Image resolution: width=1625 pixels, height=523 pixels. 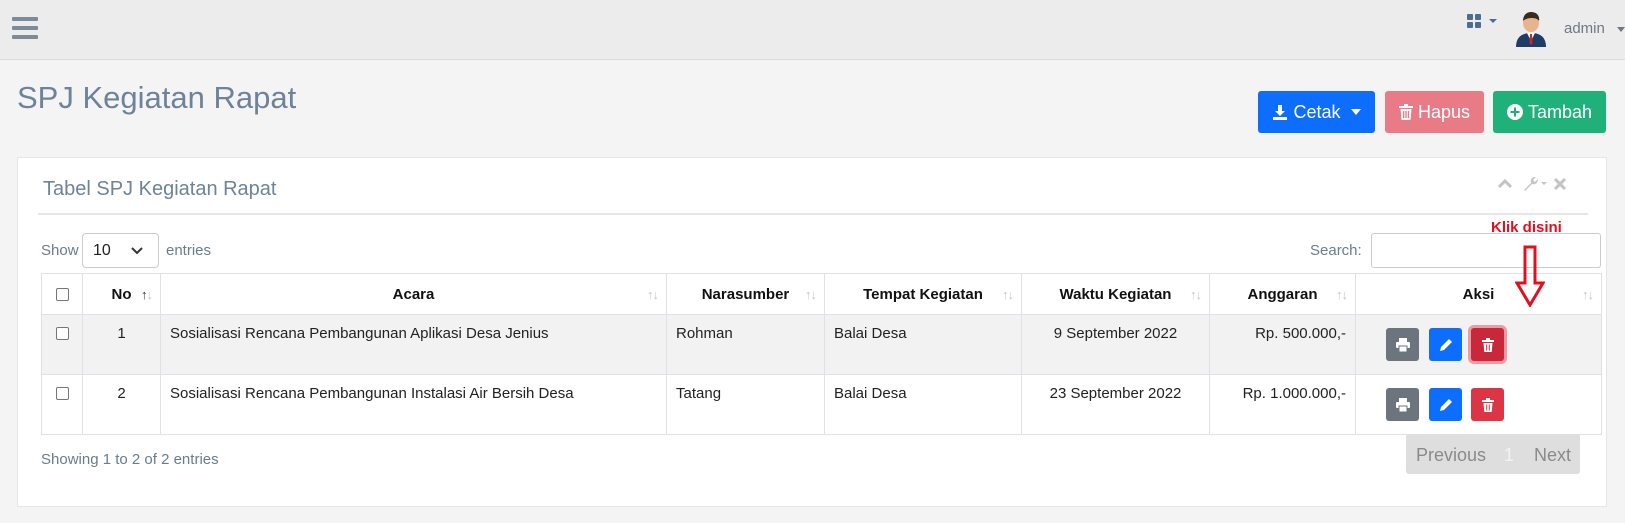 What do you see at coordinates (1535, 184) in the screenshot?
I see `wrench-icon` at bounding box center [1535, 184].